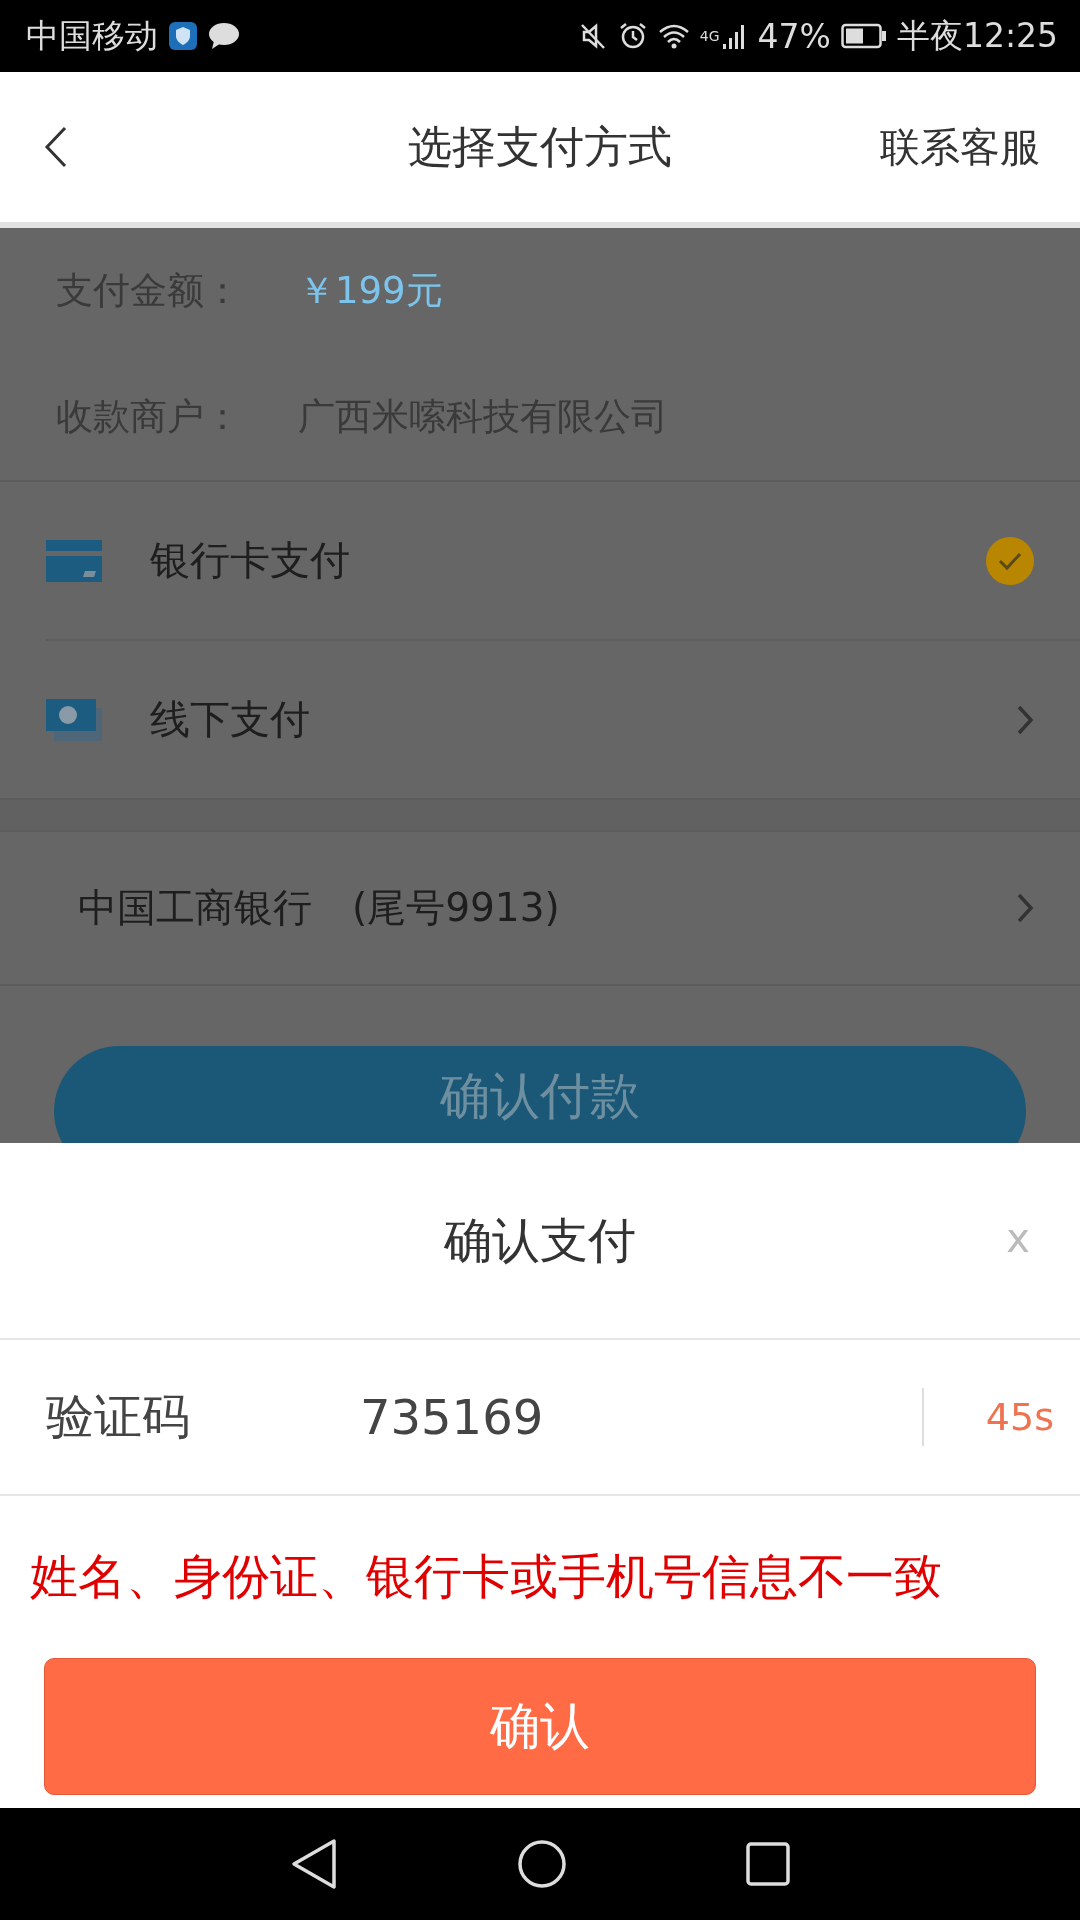 The height and width of the screenshot is (1920, 1080). What do you see at coordinates (540, 1240) in the screenshot?
I see `dialog-title: 确认支付` at bounding box center [540, 1240].